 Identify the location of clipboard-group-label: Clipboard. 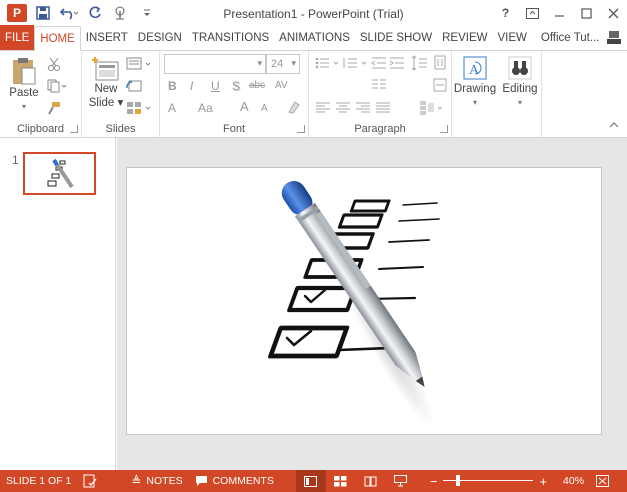
(40, 129).